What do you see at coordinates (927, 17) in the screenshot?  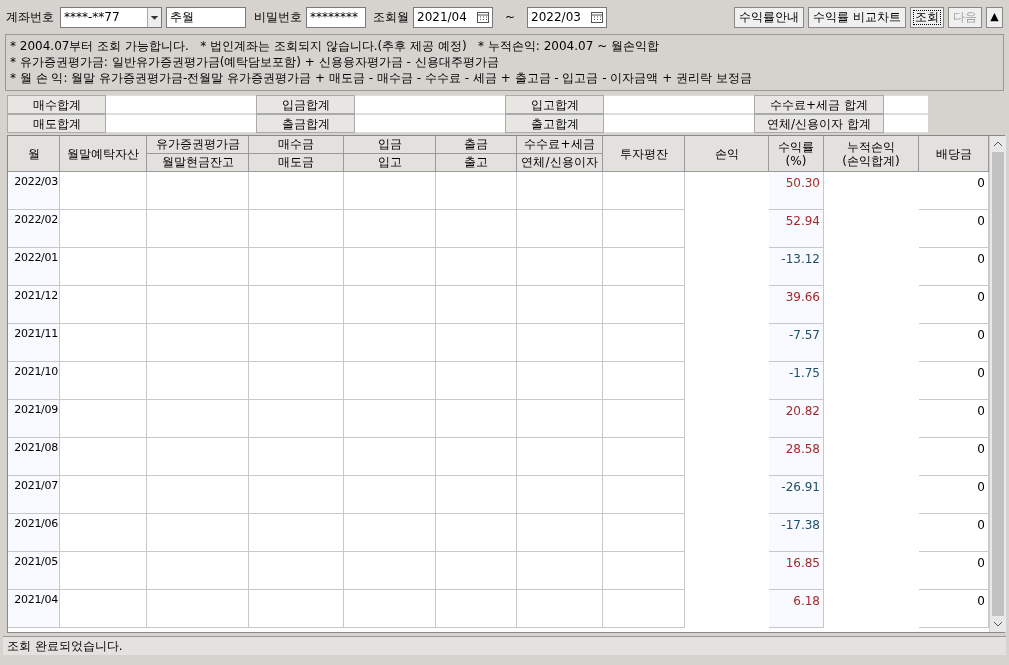 I see `toolbar-button: 조회` at bounding box center [927, 17].